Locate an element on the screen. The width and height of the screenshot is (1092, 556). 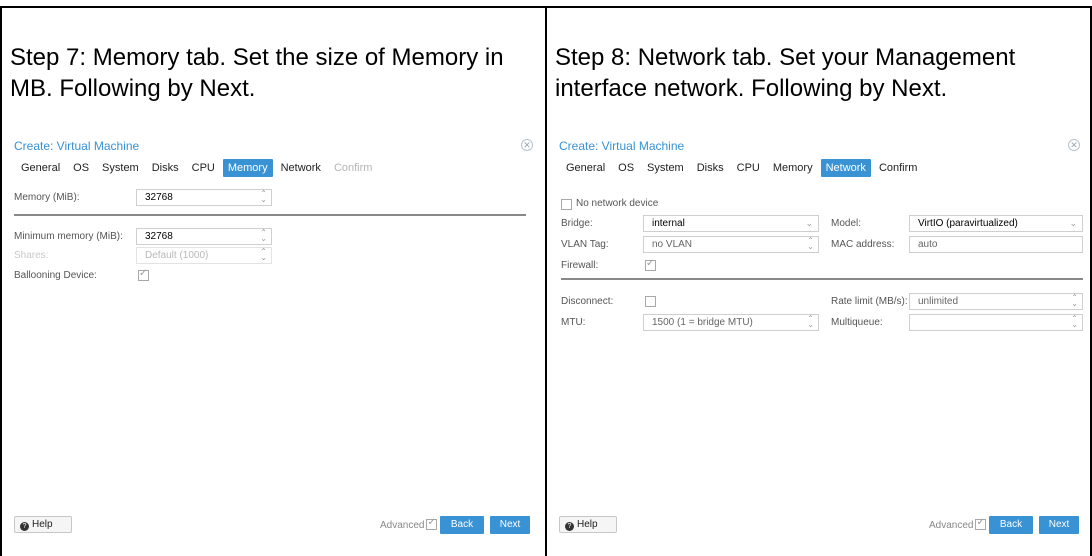
firewall-label: Firewall: is located at coordinates (580, 265).